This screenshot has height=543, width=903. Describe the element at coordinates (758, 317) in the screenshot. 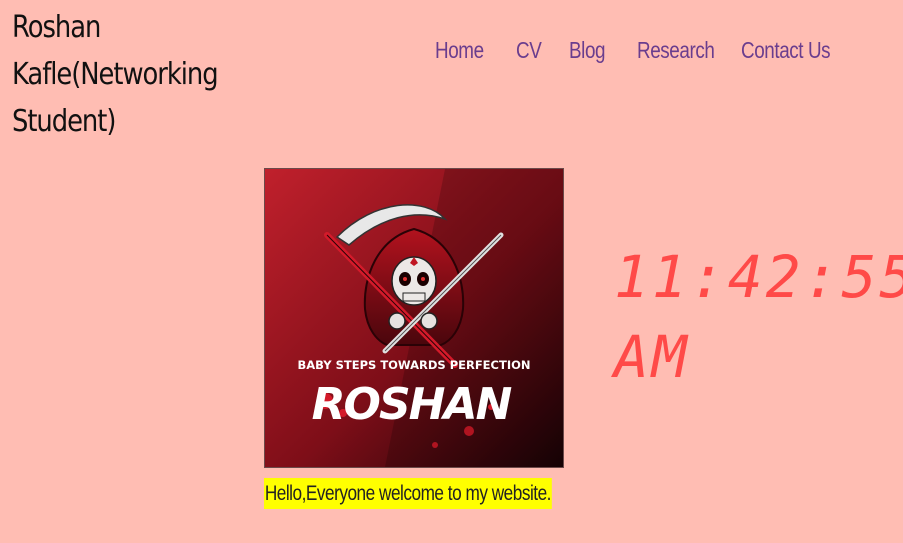

I see `digital-clock: 11:42:55 AM` at that location.